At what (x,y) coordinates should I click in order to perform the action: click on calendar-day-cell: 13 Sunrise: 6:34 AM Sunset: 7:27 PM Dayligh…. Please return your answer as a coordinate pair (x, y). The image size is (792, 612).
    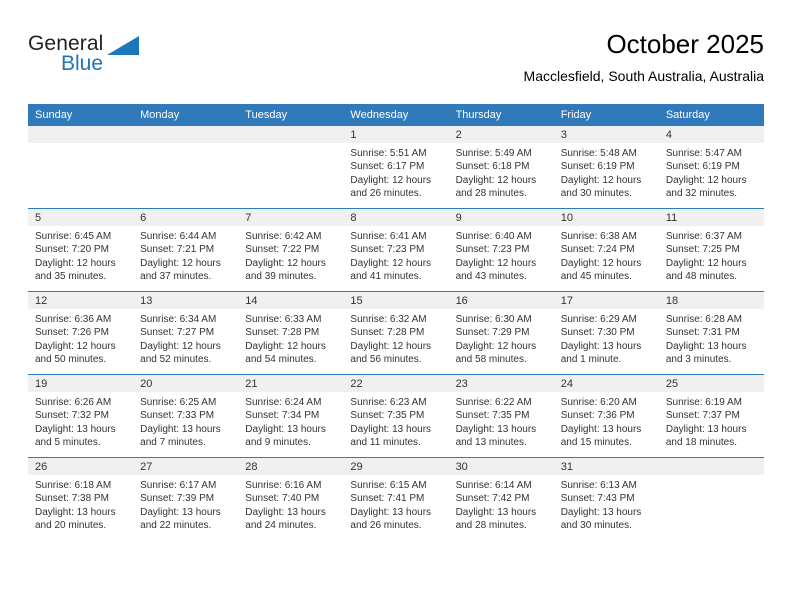
    Looking at the image, I should click on (186, 333).